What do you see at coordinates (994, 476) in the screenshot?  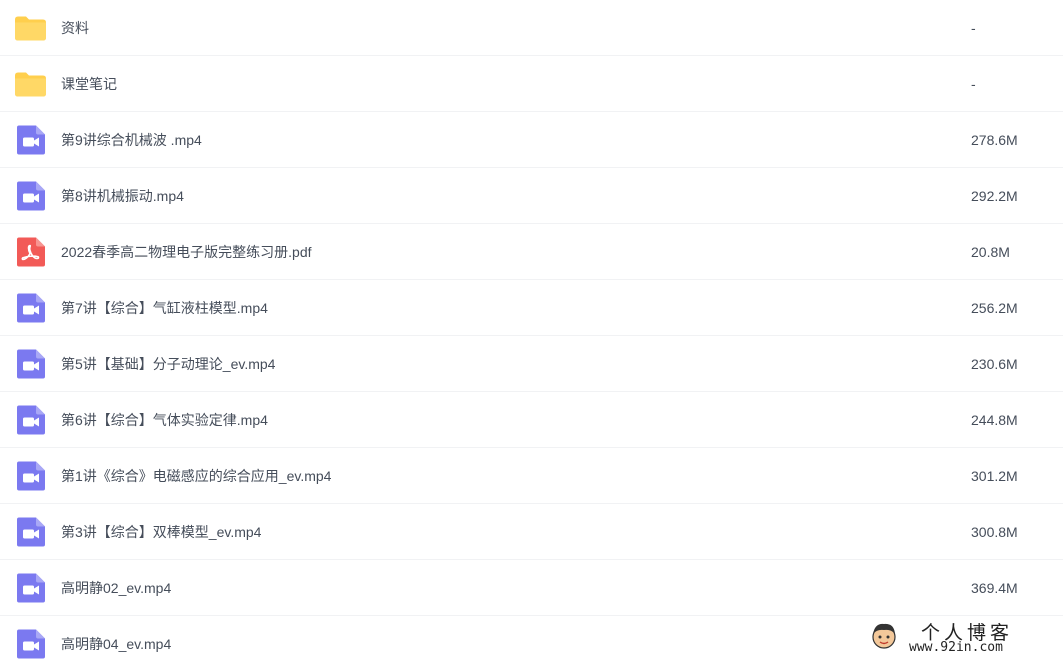 I see `file-size: 301.2M` at bounding box center [994, 476].